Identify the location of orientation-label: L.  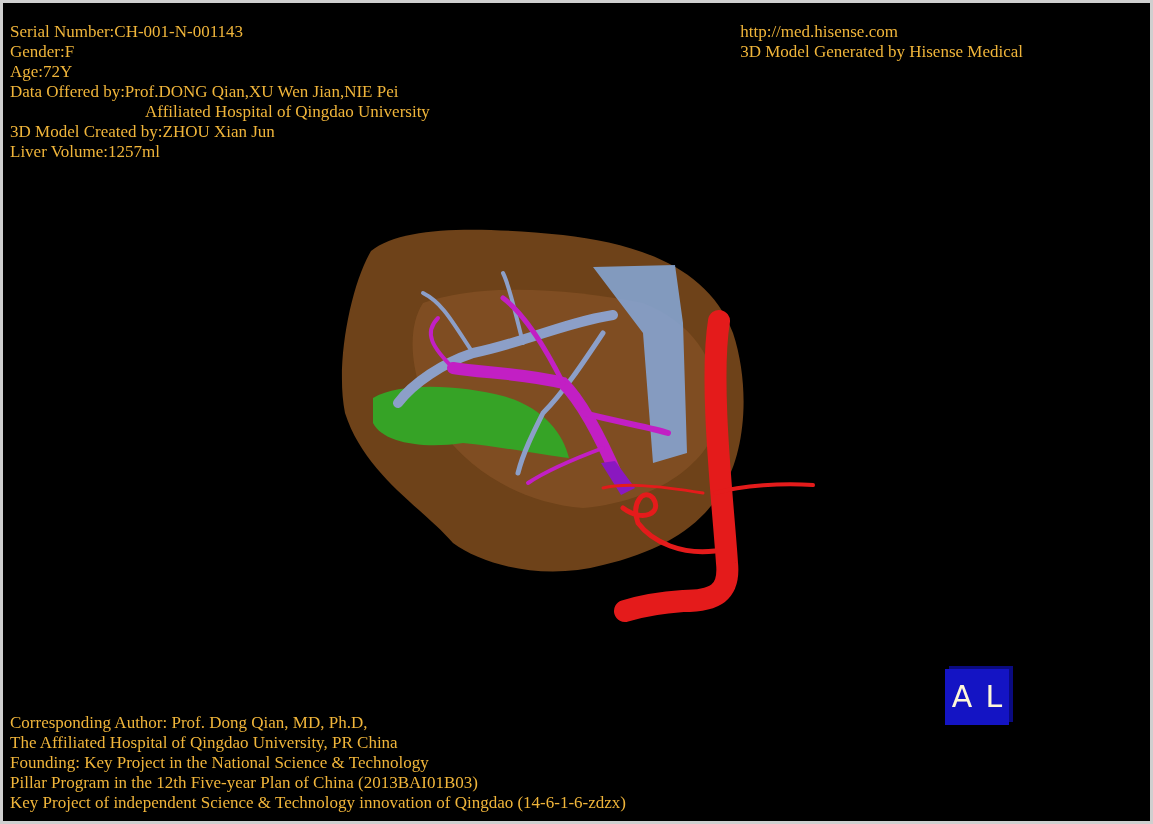
(994, 697).